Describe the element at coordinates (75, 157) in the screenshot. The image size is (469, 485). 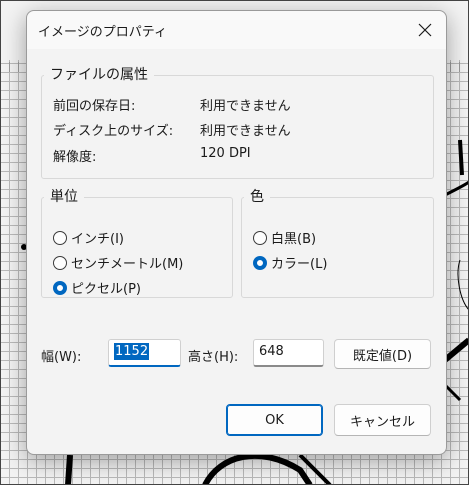
I see `resolution-label: 解像度:` at that location.